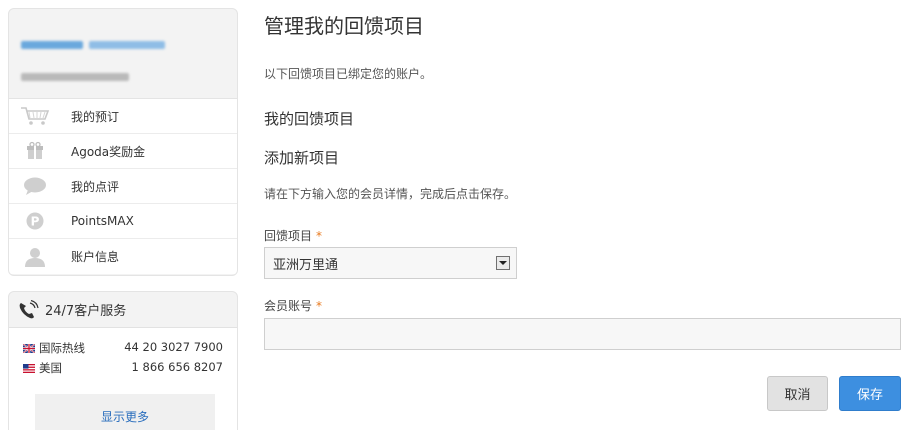 The width and height of the screenshot is (910, 430). Describe the element at coordinates (503, 263) in the screenshot. I see `chevron-down-icon` at that location.